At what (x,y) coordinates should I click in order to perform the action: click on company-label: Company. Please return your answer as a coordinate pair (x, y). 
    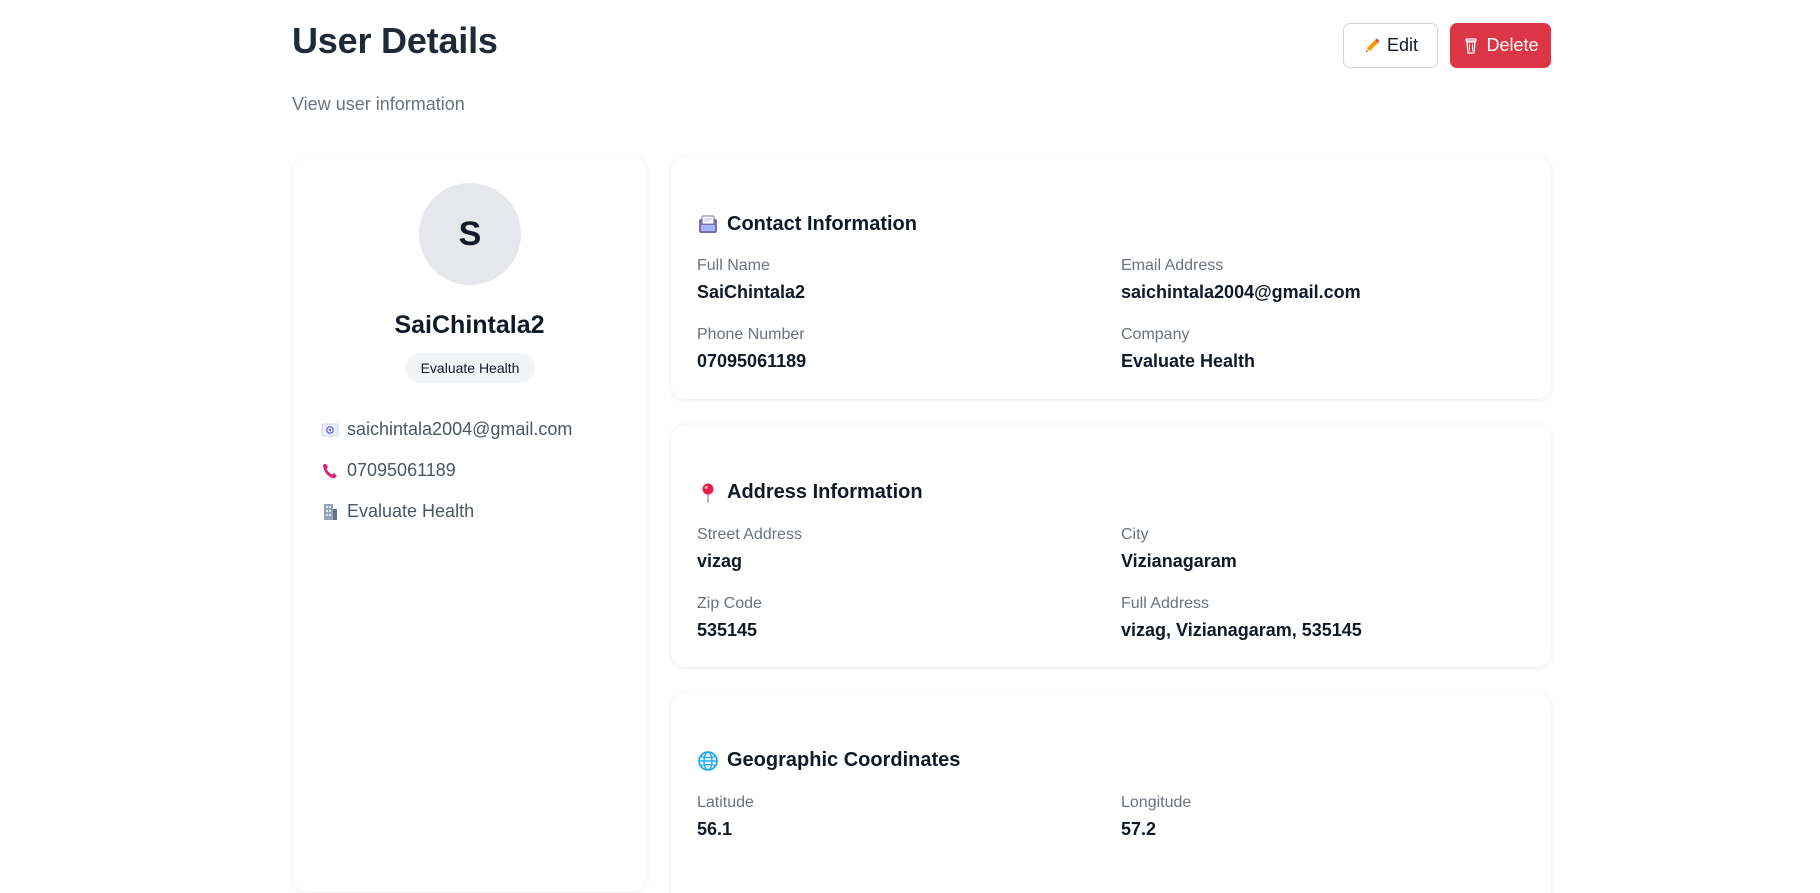
    Looking at the image, I should click on (1155, 334).